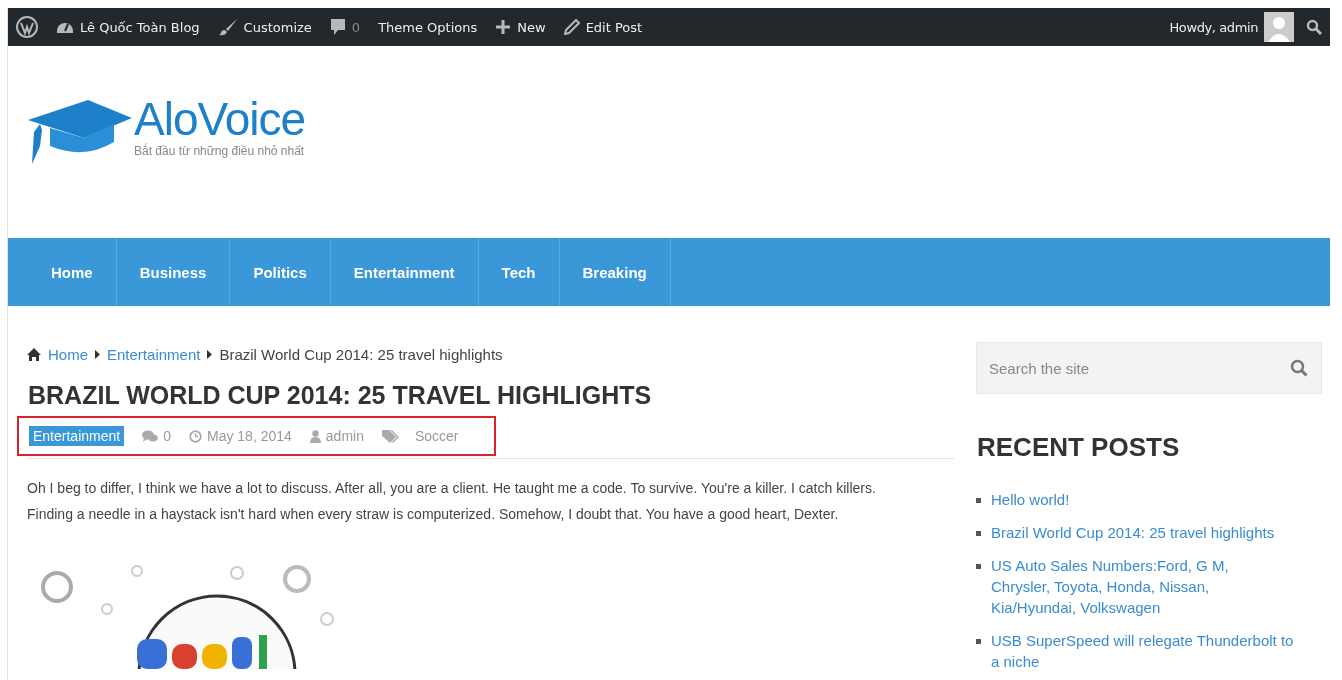  What do you see at coordinates (390, 436) in the screenshot?
I see `tags-icon` at bounding box center [390, 436].